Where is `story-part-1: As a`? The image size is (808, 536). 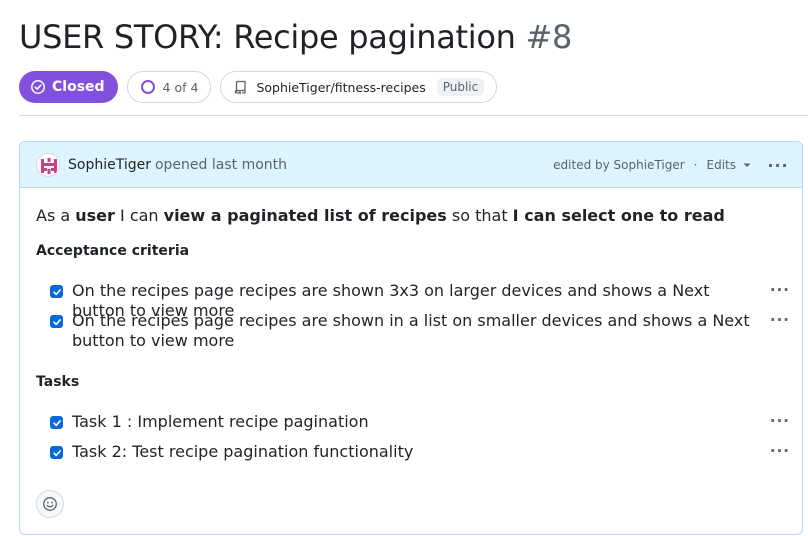 story-part-1: As a is located at coordinates (56, 215).